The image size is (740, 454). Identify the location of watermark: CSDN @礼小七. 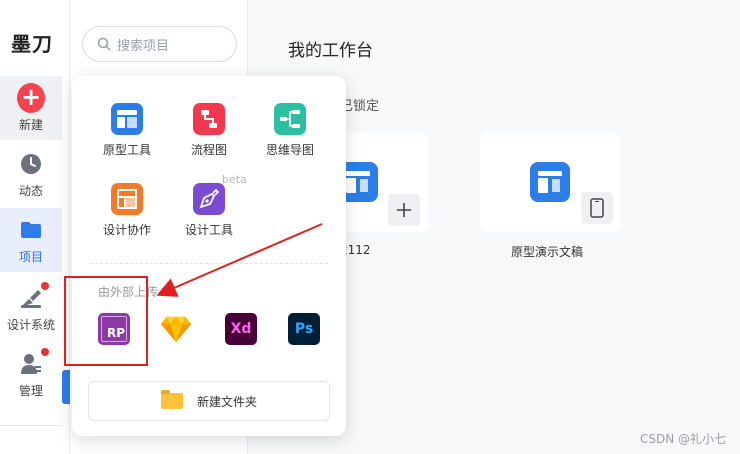
(682, 439).